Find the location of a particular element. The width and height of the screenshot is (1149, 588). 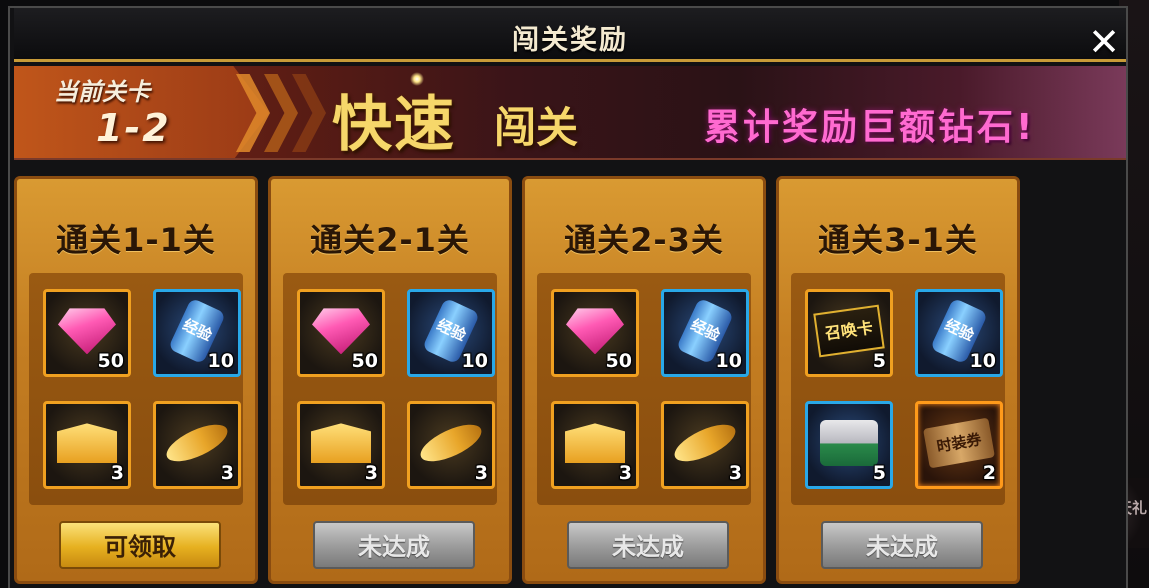

reward-card: 通关3-1关召唤卡 5 经验 10 5 时装券 2 未达成 is located at coordinates (898, 380).